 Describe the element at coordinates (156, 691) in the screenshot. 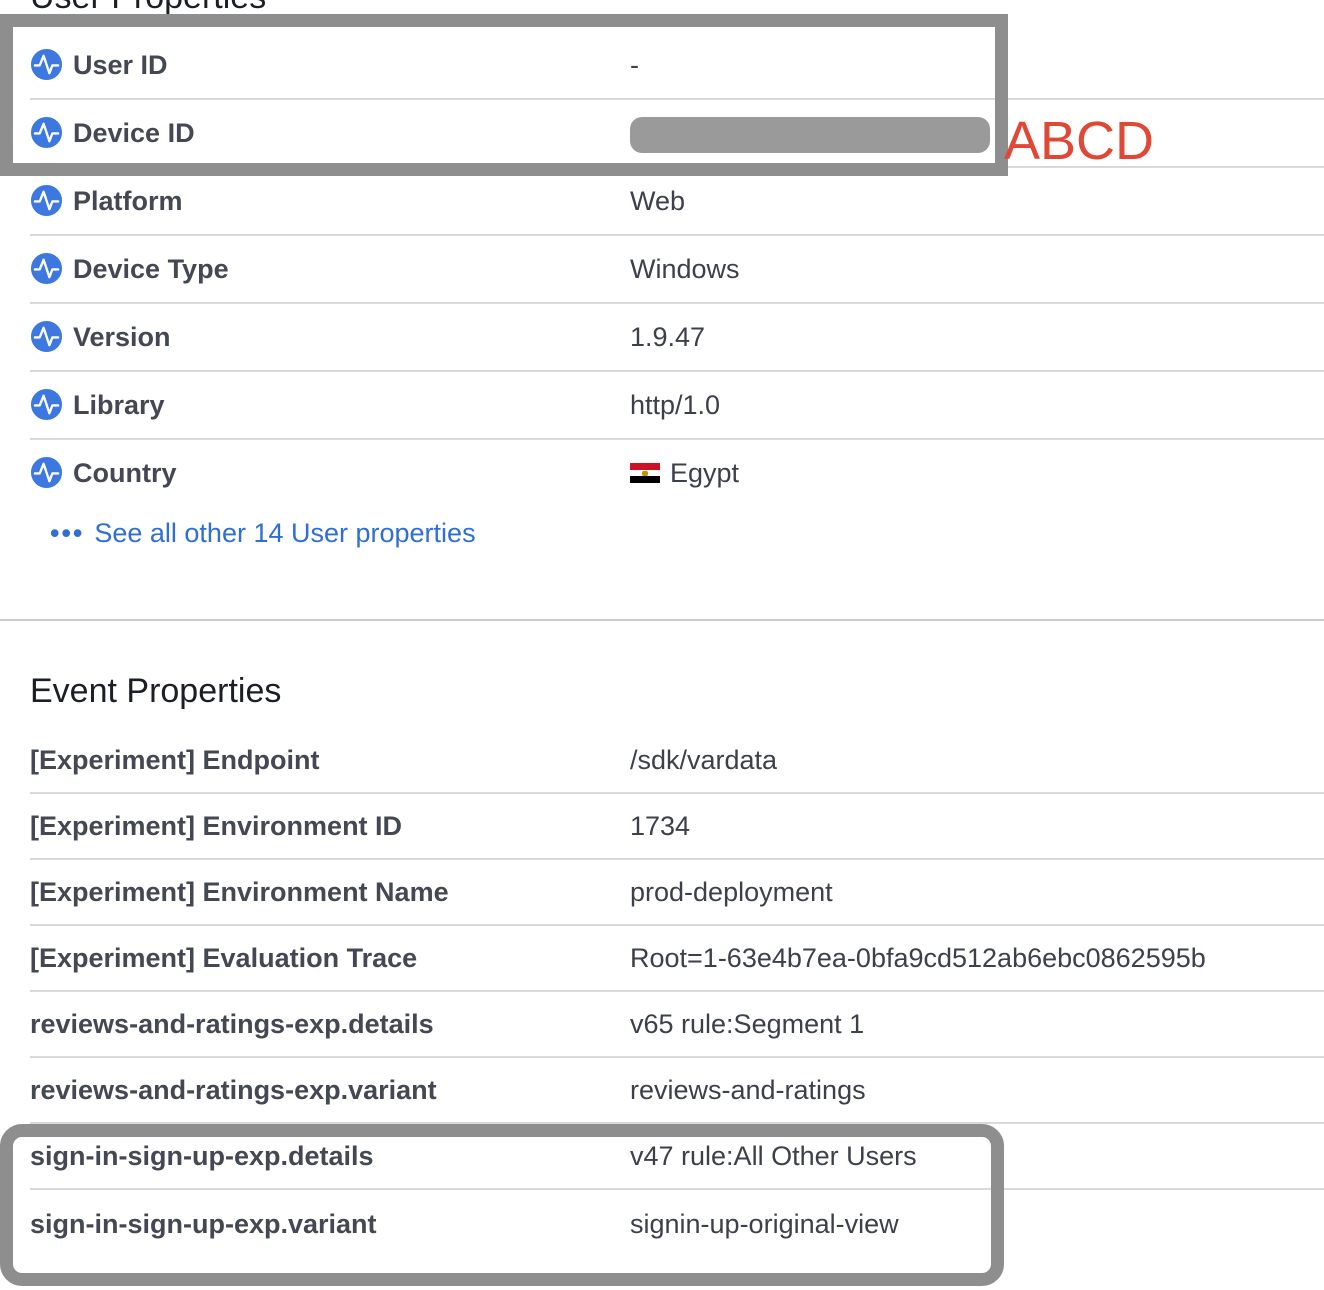

I see `event-properties-title: Event Properties` at that location.